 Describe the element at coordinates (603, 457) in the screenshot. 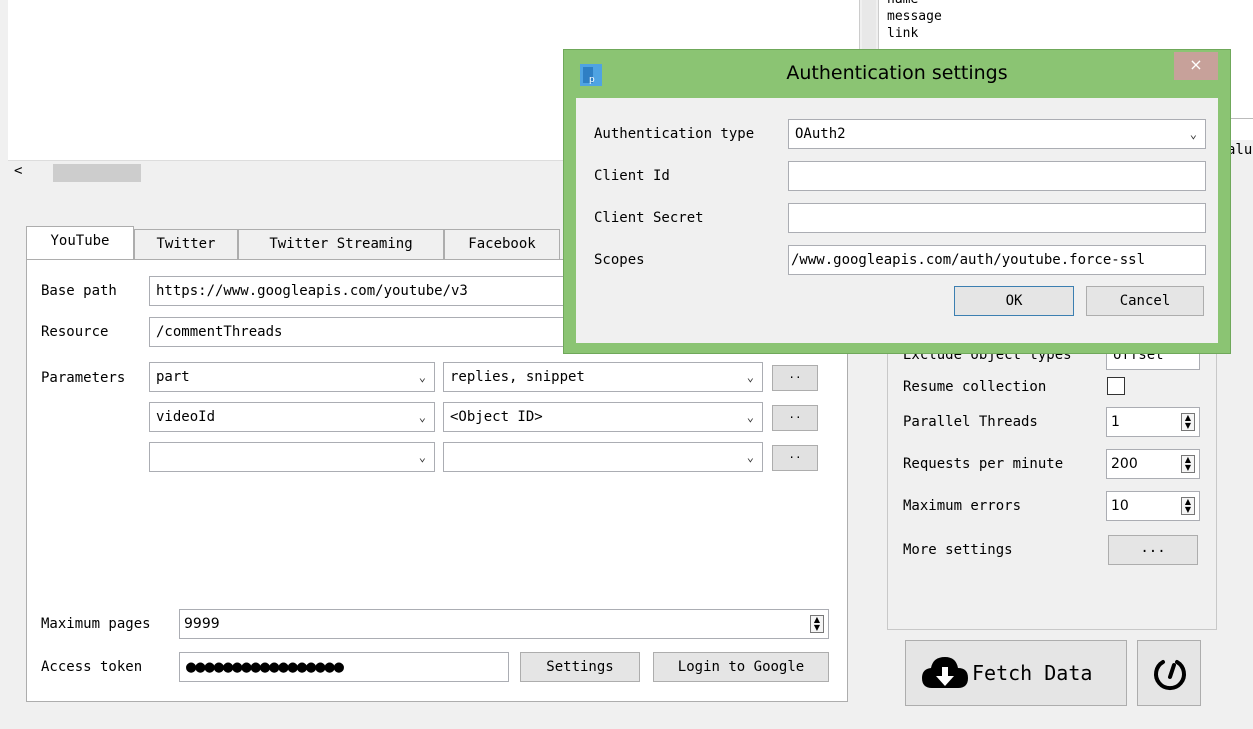

I see `param-value-select: ⌄` at that location.